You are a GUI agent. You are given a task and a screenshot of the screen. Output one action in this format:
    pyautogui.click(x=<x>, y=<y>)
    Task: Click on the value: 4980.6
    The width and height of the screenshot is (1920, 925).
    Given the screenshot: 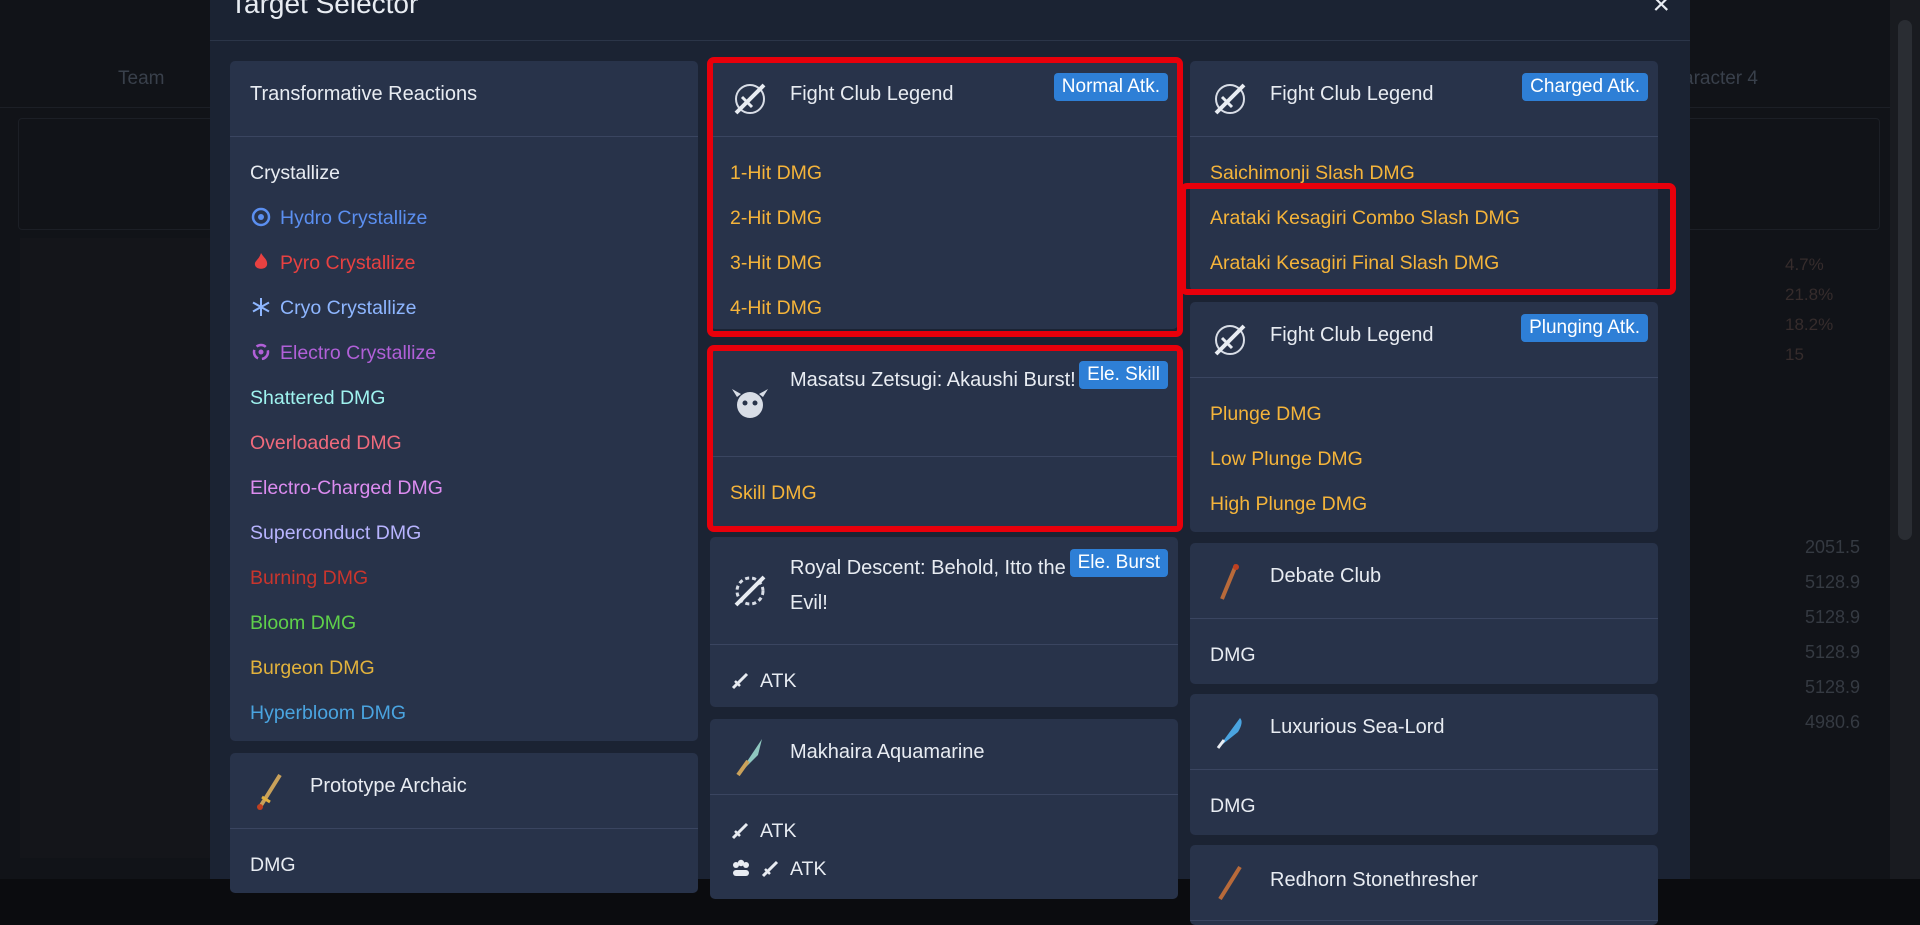 What is the action you would take?
    pyautogui.click(x=1832, y=722)
    